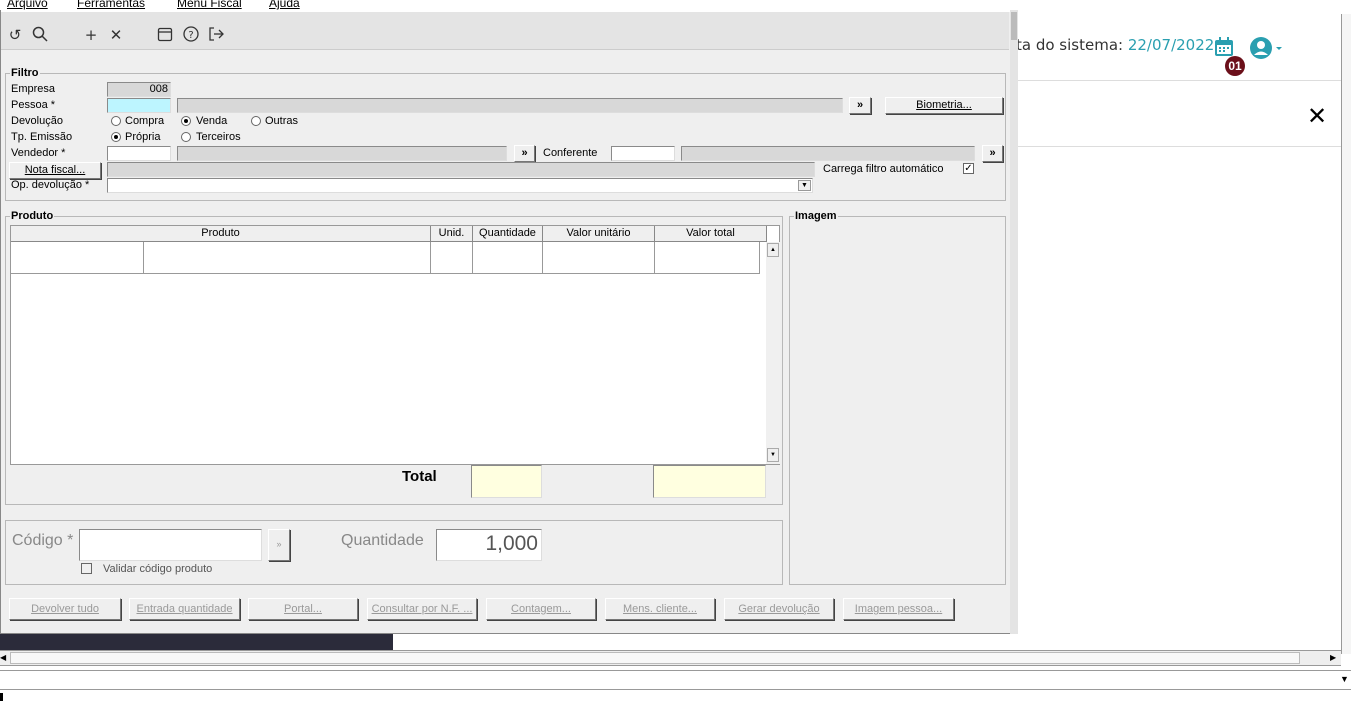 The width and height of the screenshot is (1351, 703). What do you see at coordinates (184, 609) in the screenshot?
I see `entrada-quantidade-button: Entrada quantidade` at bounding box center [184, 609].